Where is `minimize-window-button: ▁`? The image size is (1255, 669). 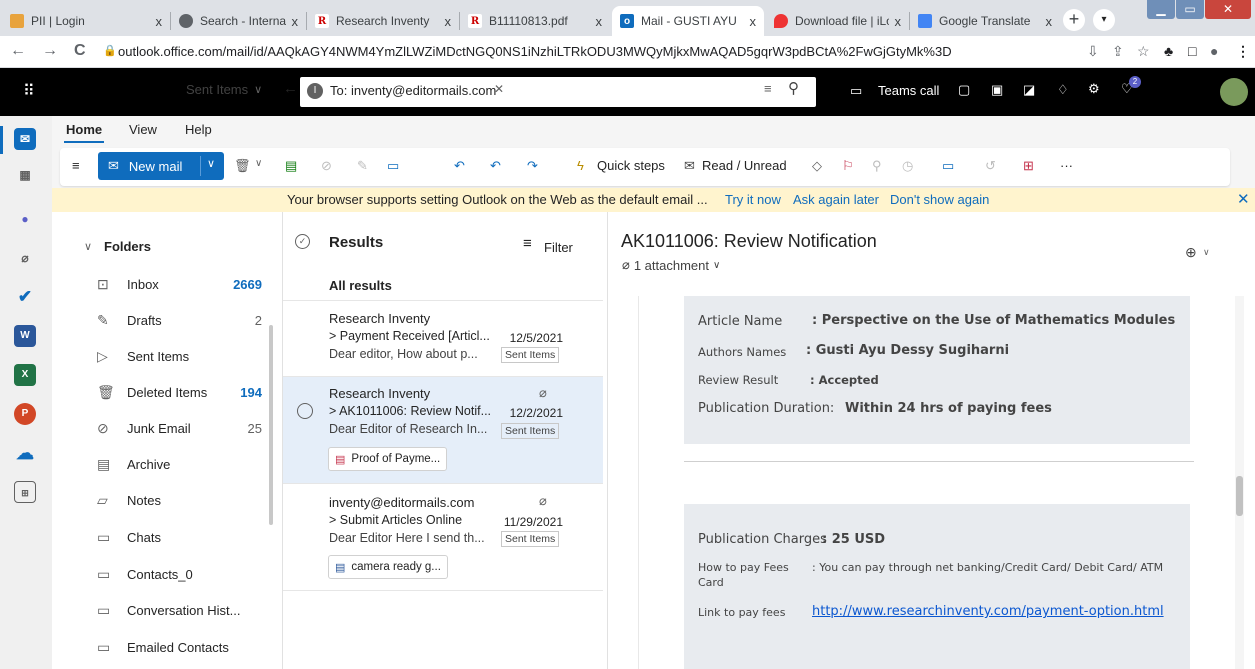 minimize-window-button: ▁ is located at coordinates (1161, 9).